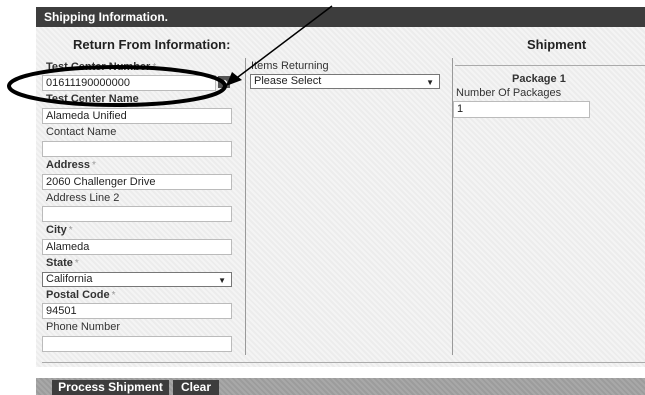  What do you see at coordinates (117, 86) in the screenshot?
I see `highlight-ellipse` at bounding box center [117, 86].